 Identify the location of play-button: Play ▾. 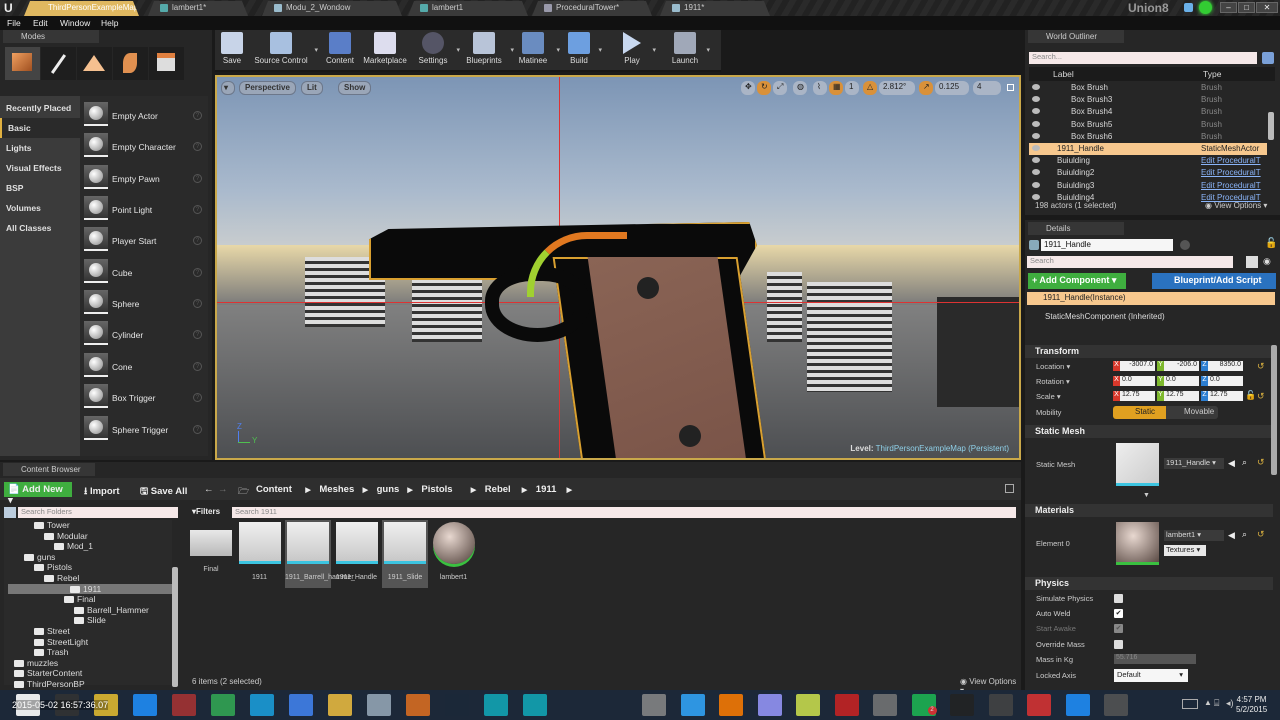
(636, 51).